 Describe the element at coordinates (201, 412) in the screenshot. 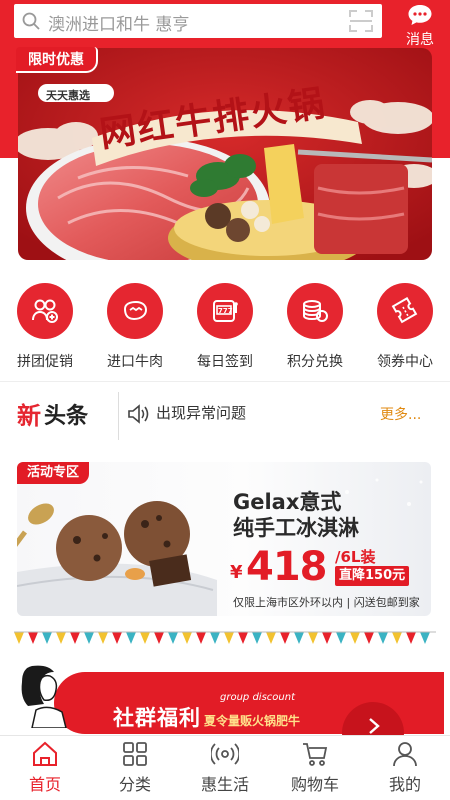

I see `news-headline: 出现异常问题` at that location.